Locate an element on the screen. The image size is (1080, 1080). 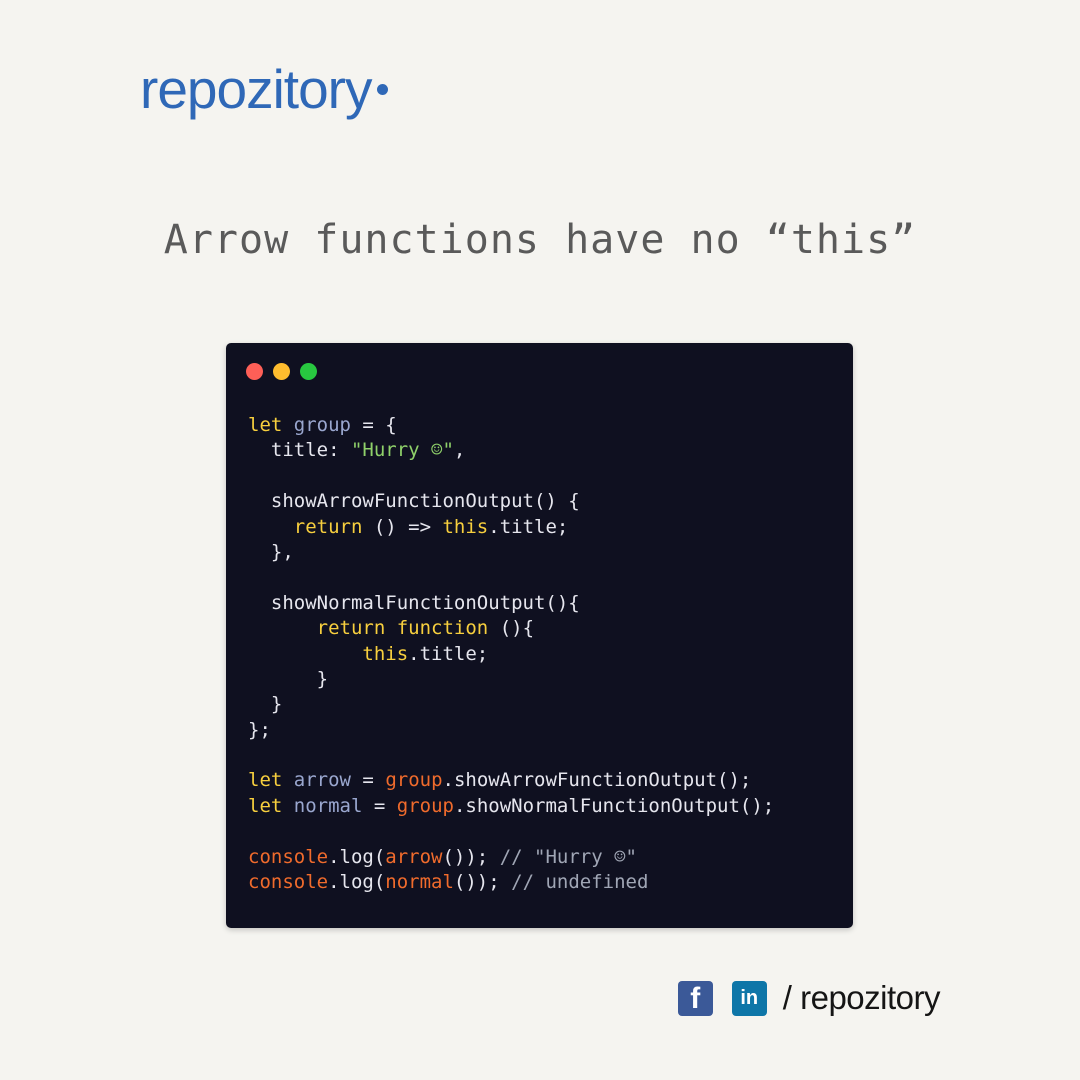
brand-logo: repozitory is located at coordinates (264, 89).